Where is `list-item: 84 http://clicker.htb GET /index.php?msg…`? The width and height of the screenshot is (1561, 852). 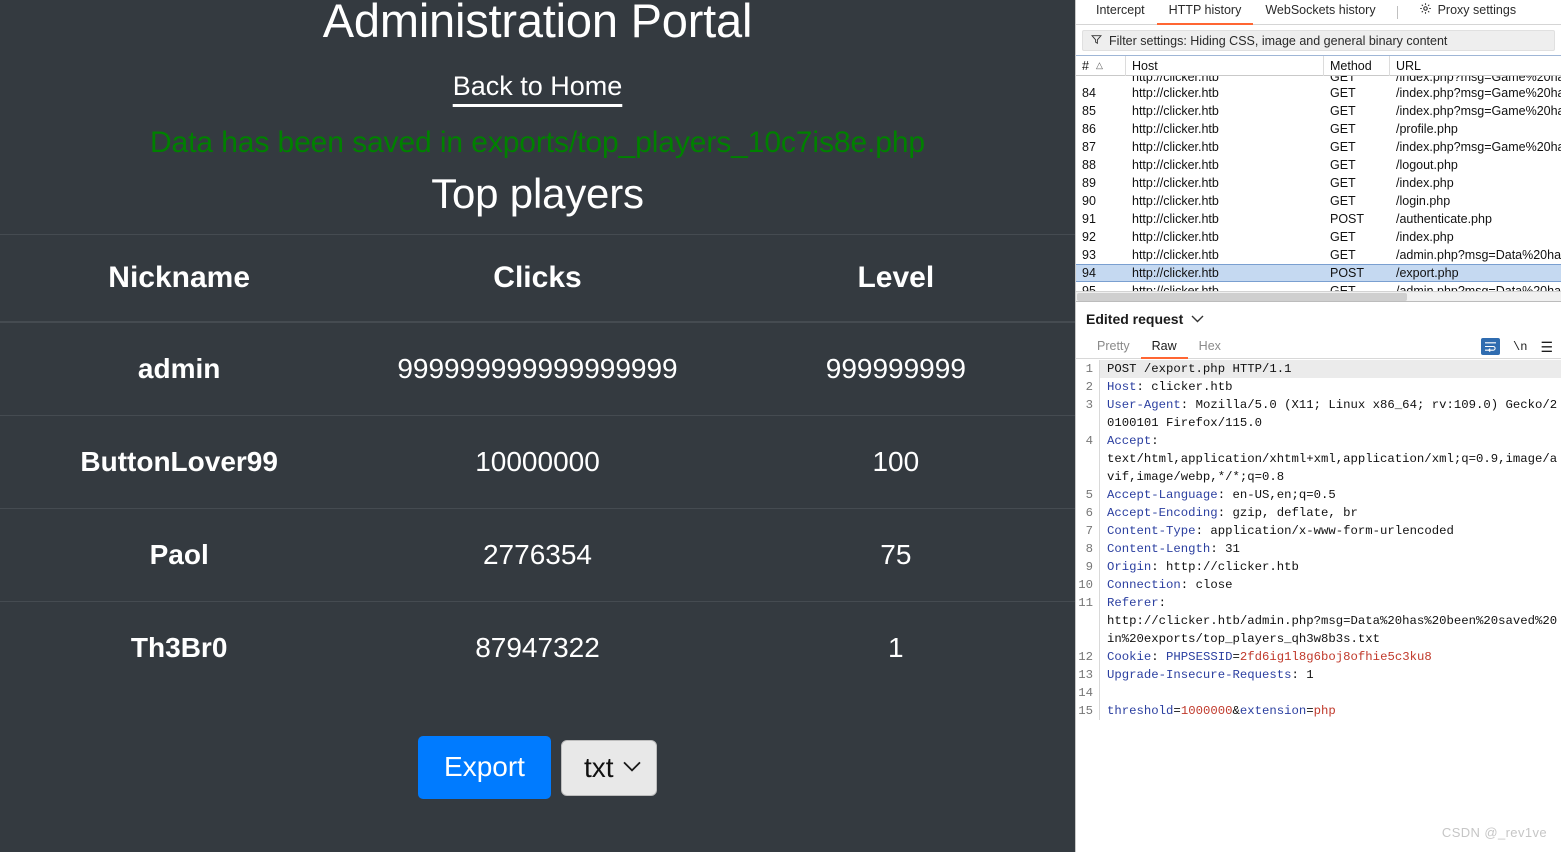
list-item: 84 http://clicker.htb GET /index.php?msg… is located at coordinates (1318, 93).